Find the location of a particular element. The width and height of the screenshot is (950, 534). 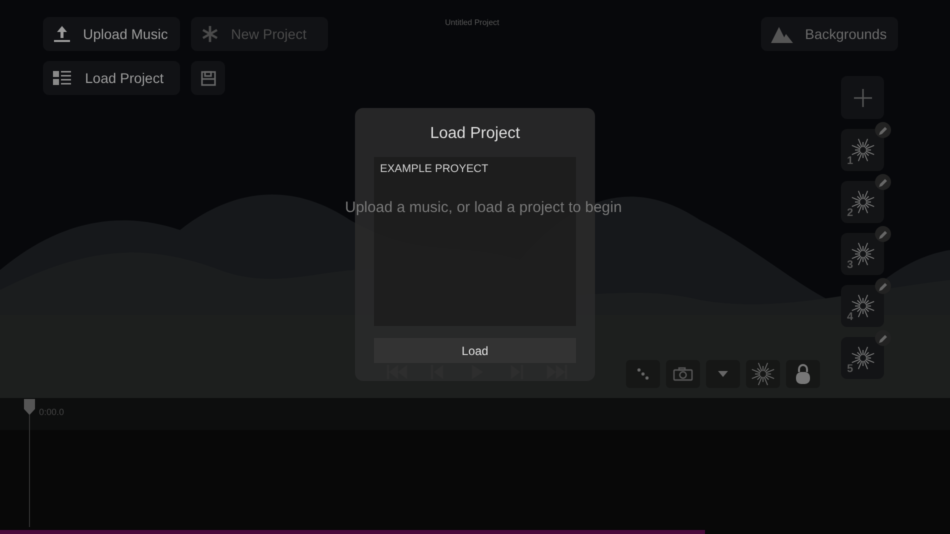

preset-tile: 2 is located at coordinates (862, 202).